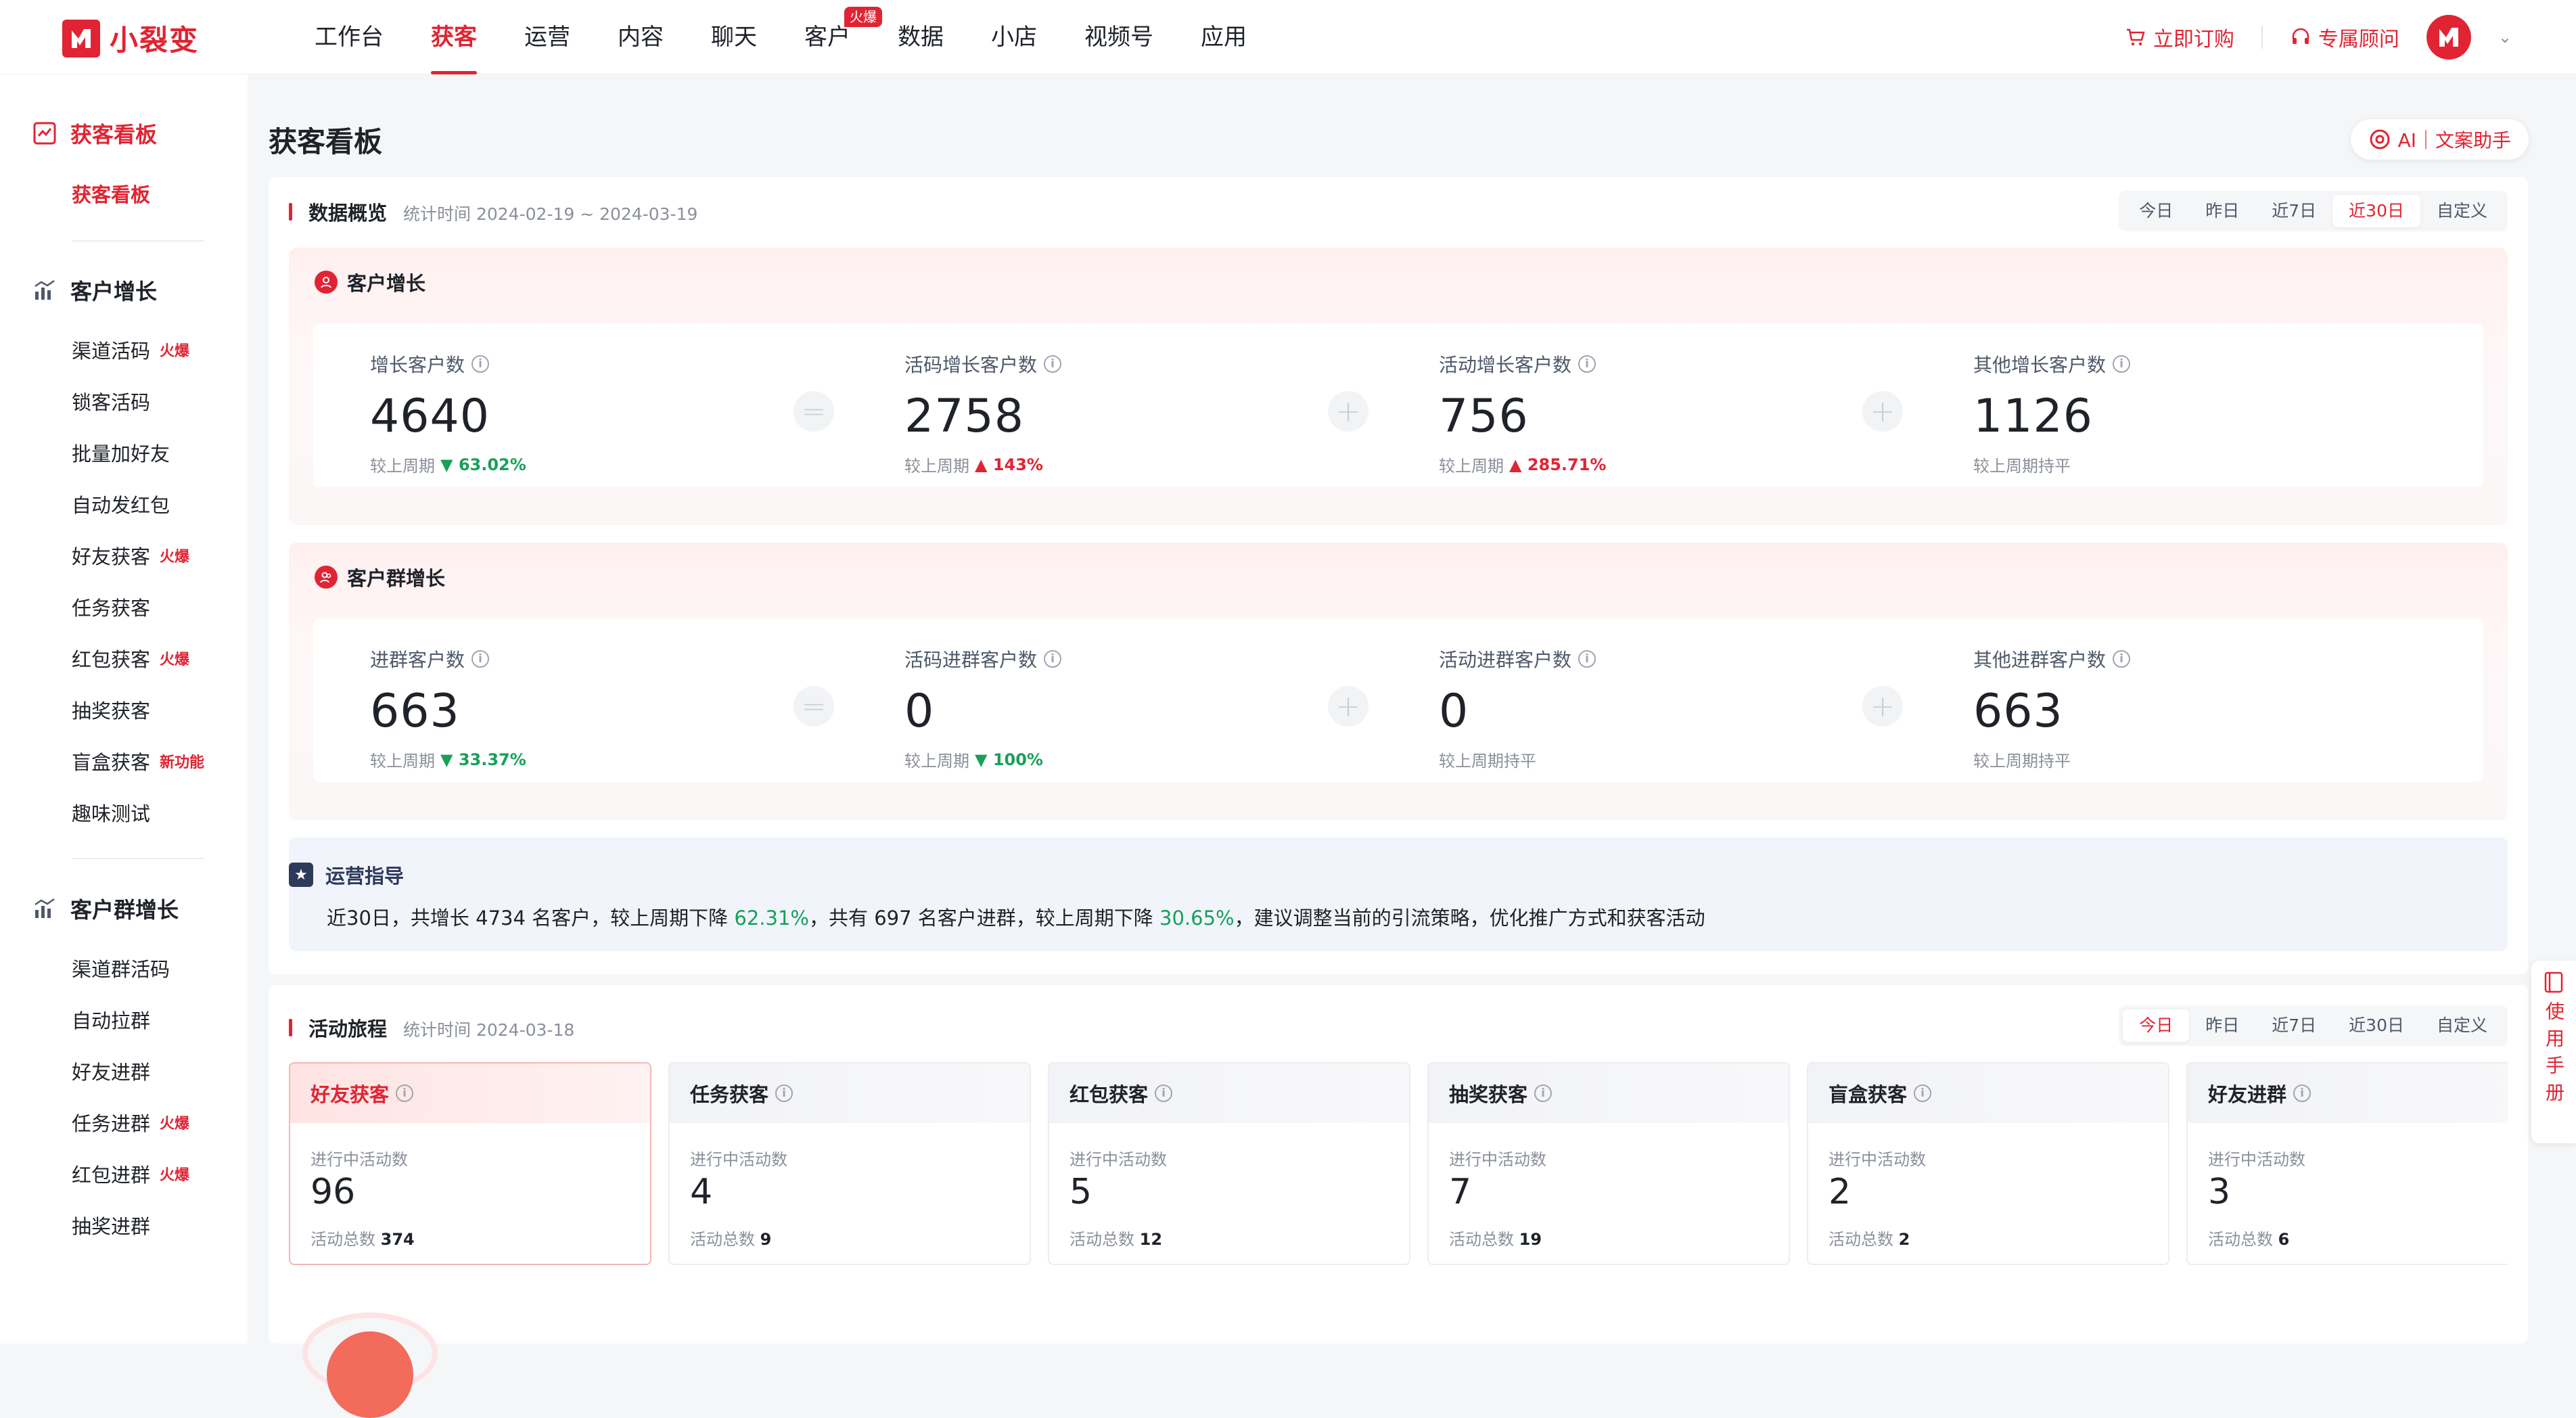 This screenshot has height=1418, width=2576. Describe the element at coordinates (1460, 1192) in the screenshot. I see `activity-value: 7` at that location.